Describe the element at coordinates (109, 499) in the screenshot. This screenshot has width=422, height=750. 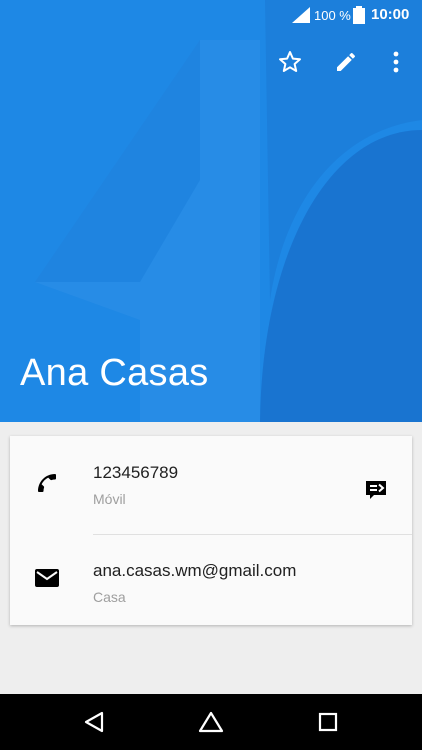
I see `phone-type: Móvil` at that location.